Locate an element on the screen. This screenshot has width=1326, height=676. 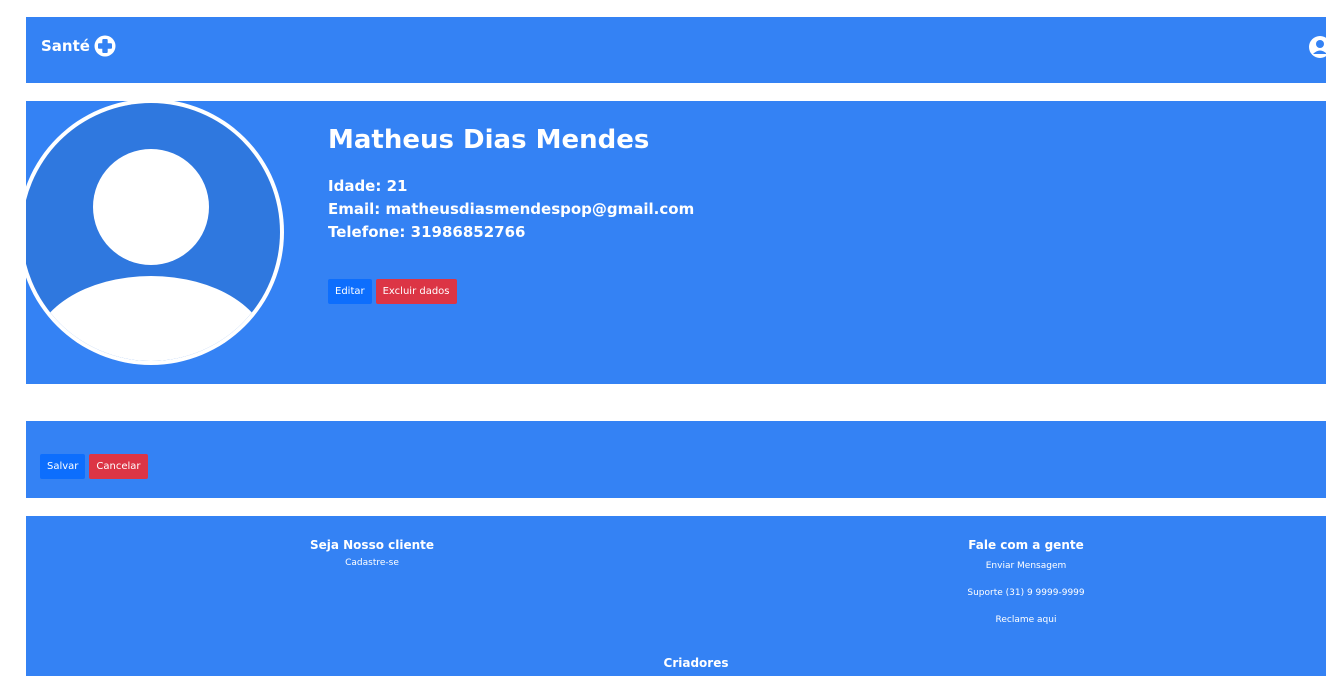
edit-button: Editar is located at coordinates (350, 291).